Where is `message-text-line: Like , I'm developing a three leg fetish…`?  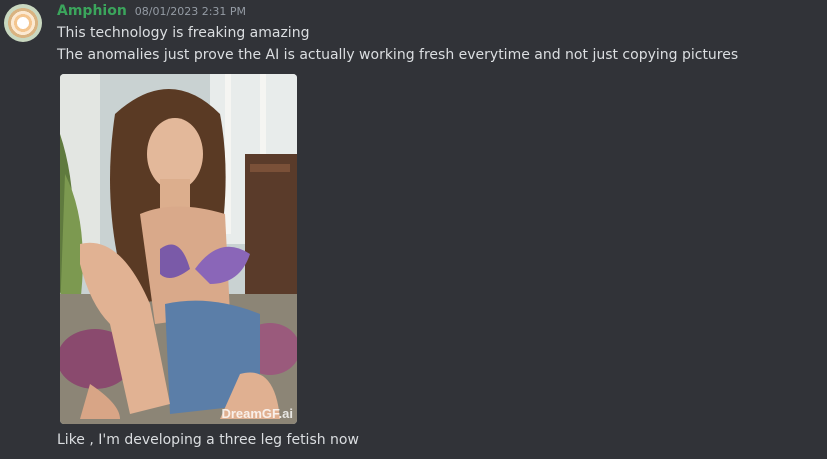
message-text-line: Like , I'm developing a three leg fetish… is located at coordinates (208, 440).